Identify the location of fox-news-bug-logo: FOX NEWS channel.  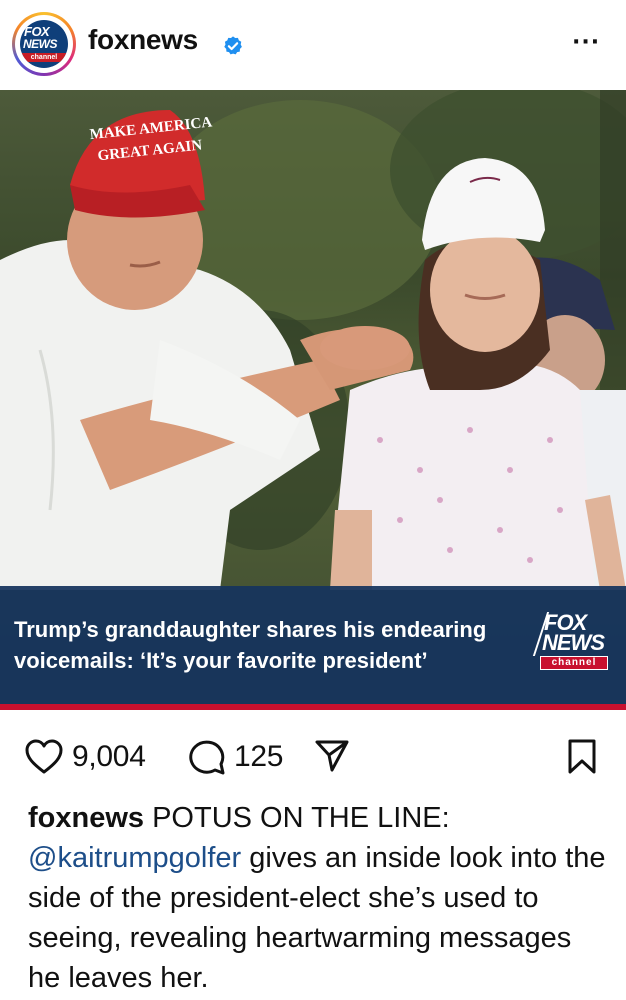
(574, 644).